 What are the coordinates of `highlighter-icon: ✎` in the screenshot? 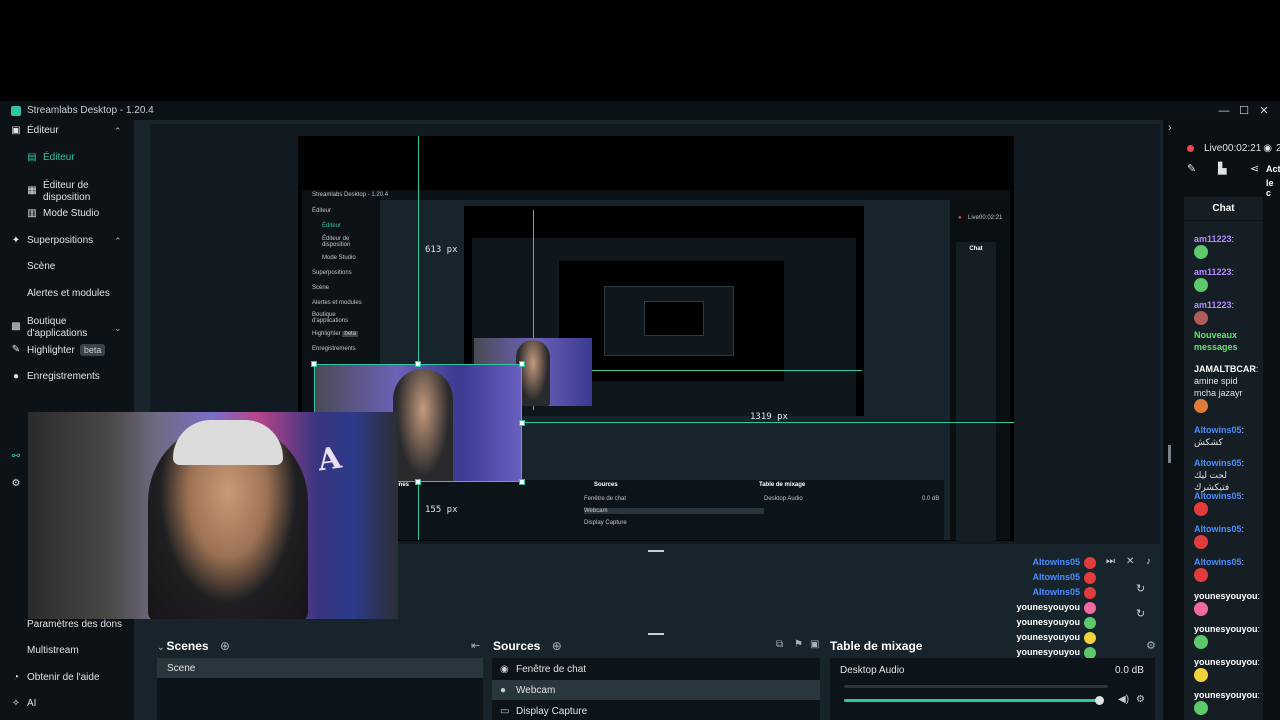 It's located at (16, 349).